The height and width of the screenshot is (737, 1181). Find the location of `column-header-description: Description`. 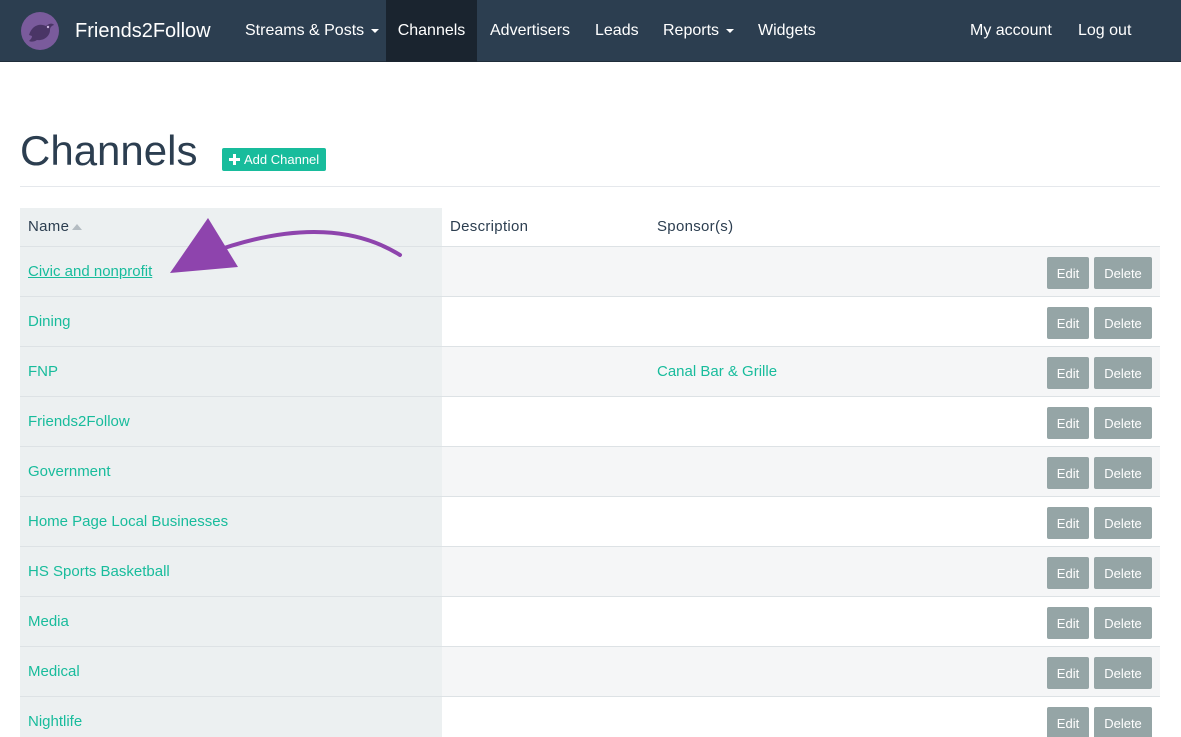

column-header-description: Description is located at coordinates (489, 226).